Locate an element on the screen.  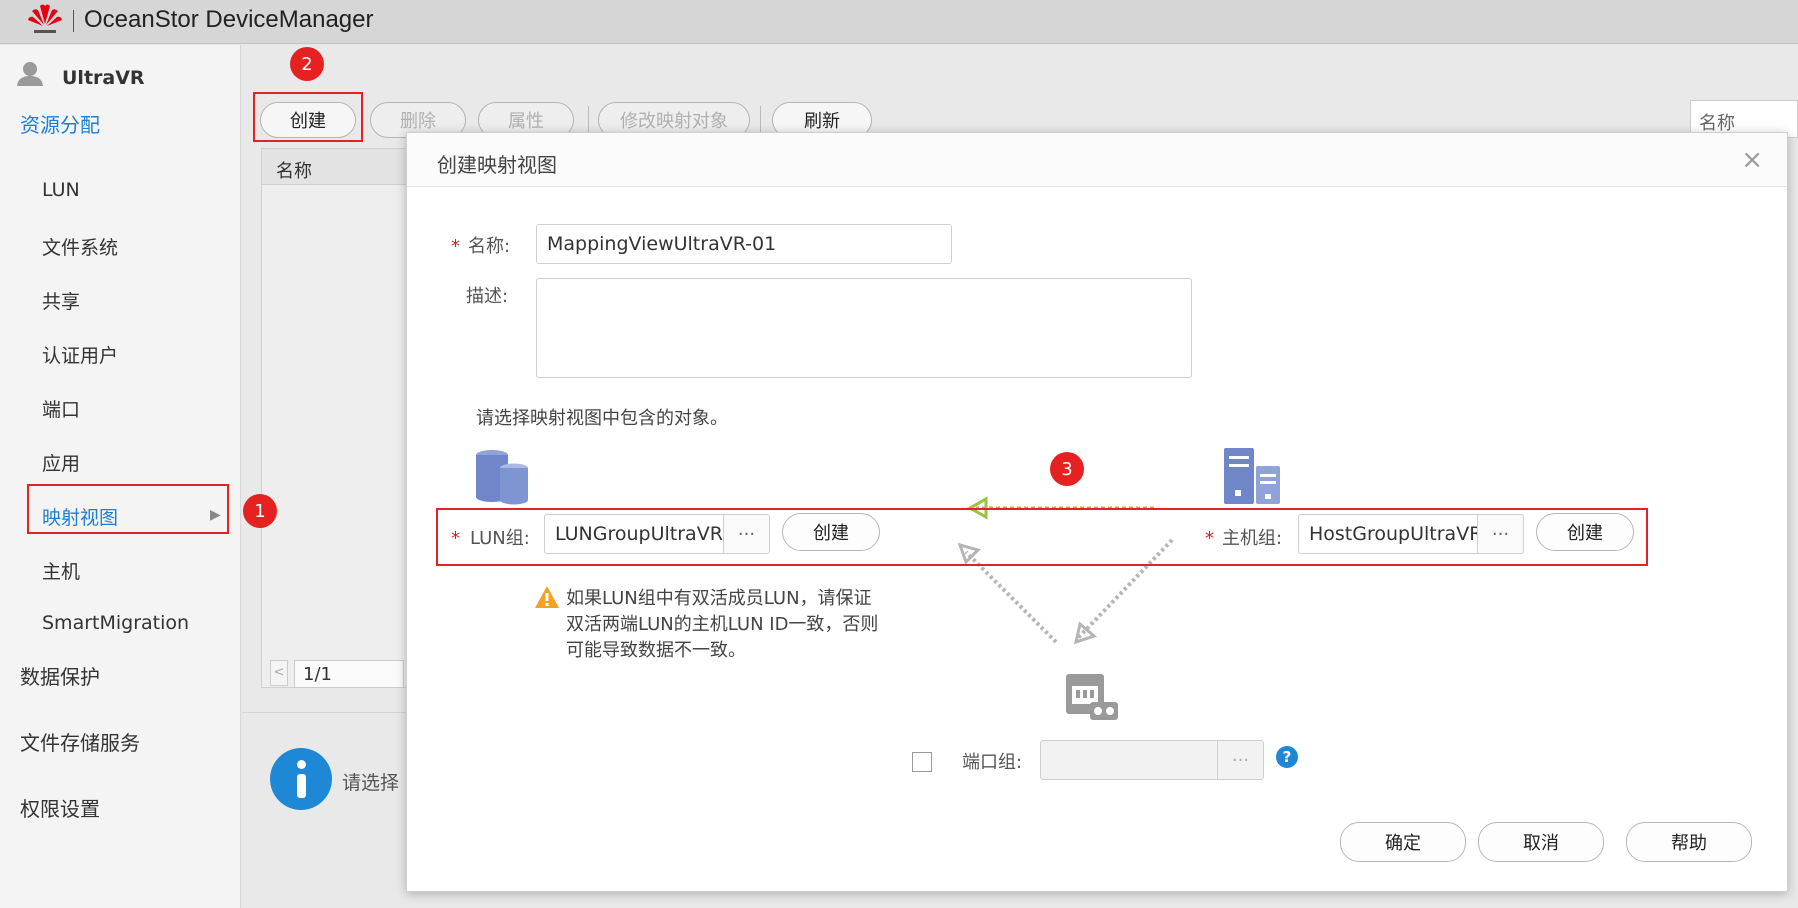
help-icon: ? is located at coordinates (1287, 757).